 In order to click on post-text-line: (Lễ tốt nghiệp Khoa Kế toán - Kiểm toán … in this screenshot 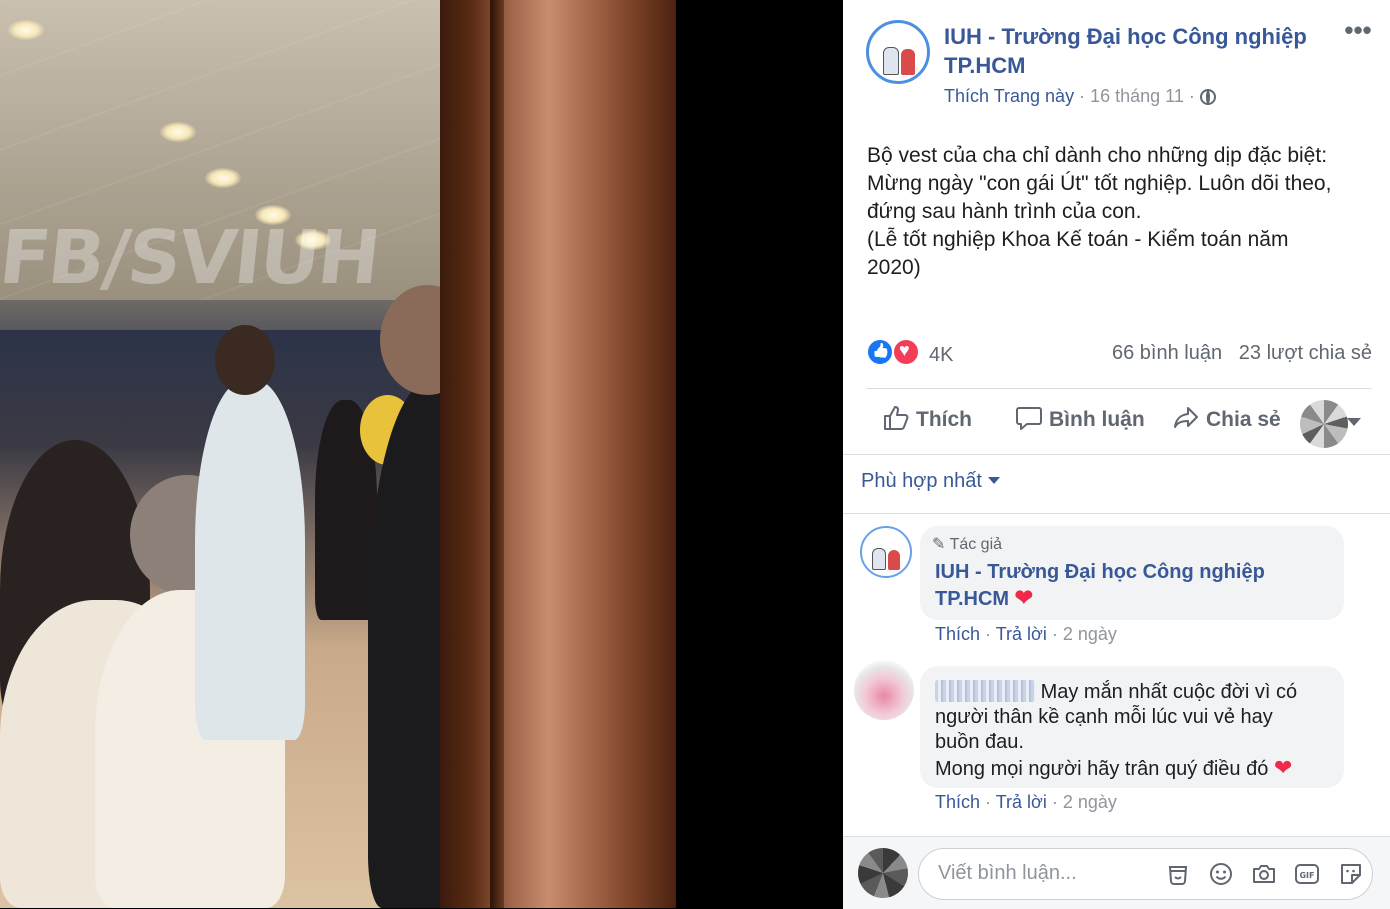, I will do `click(1078, 239)`.